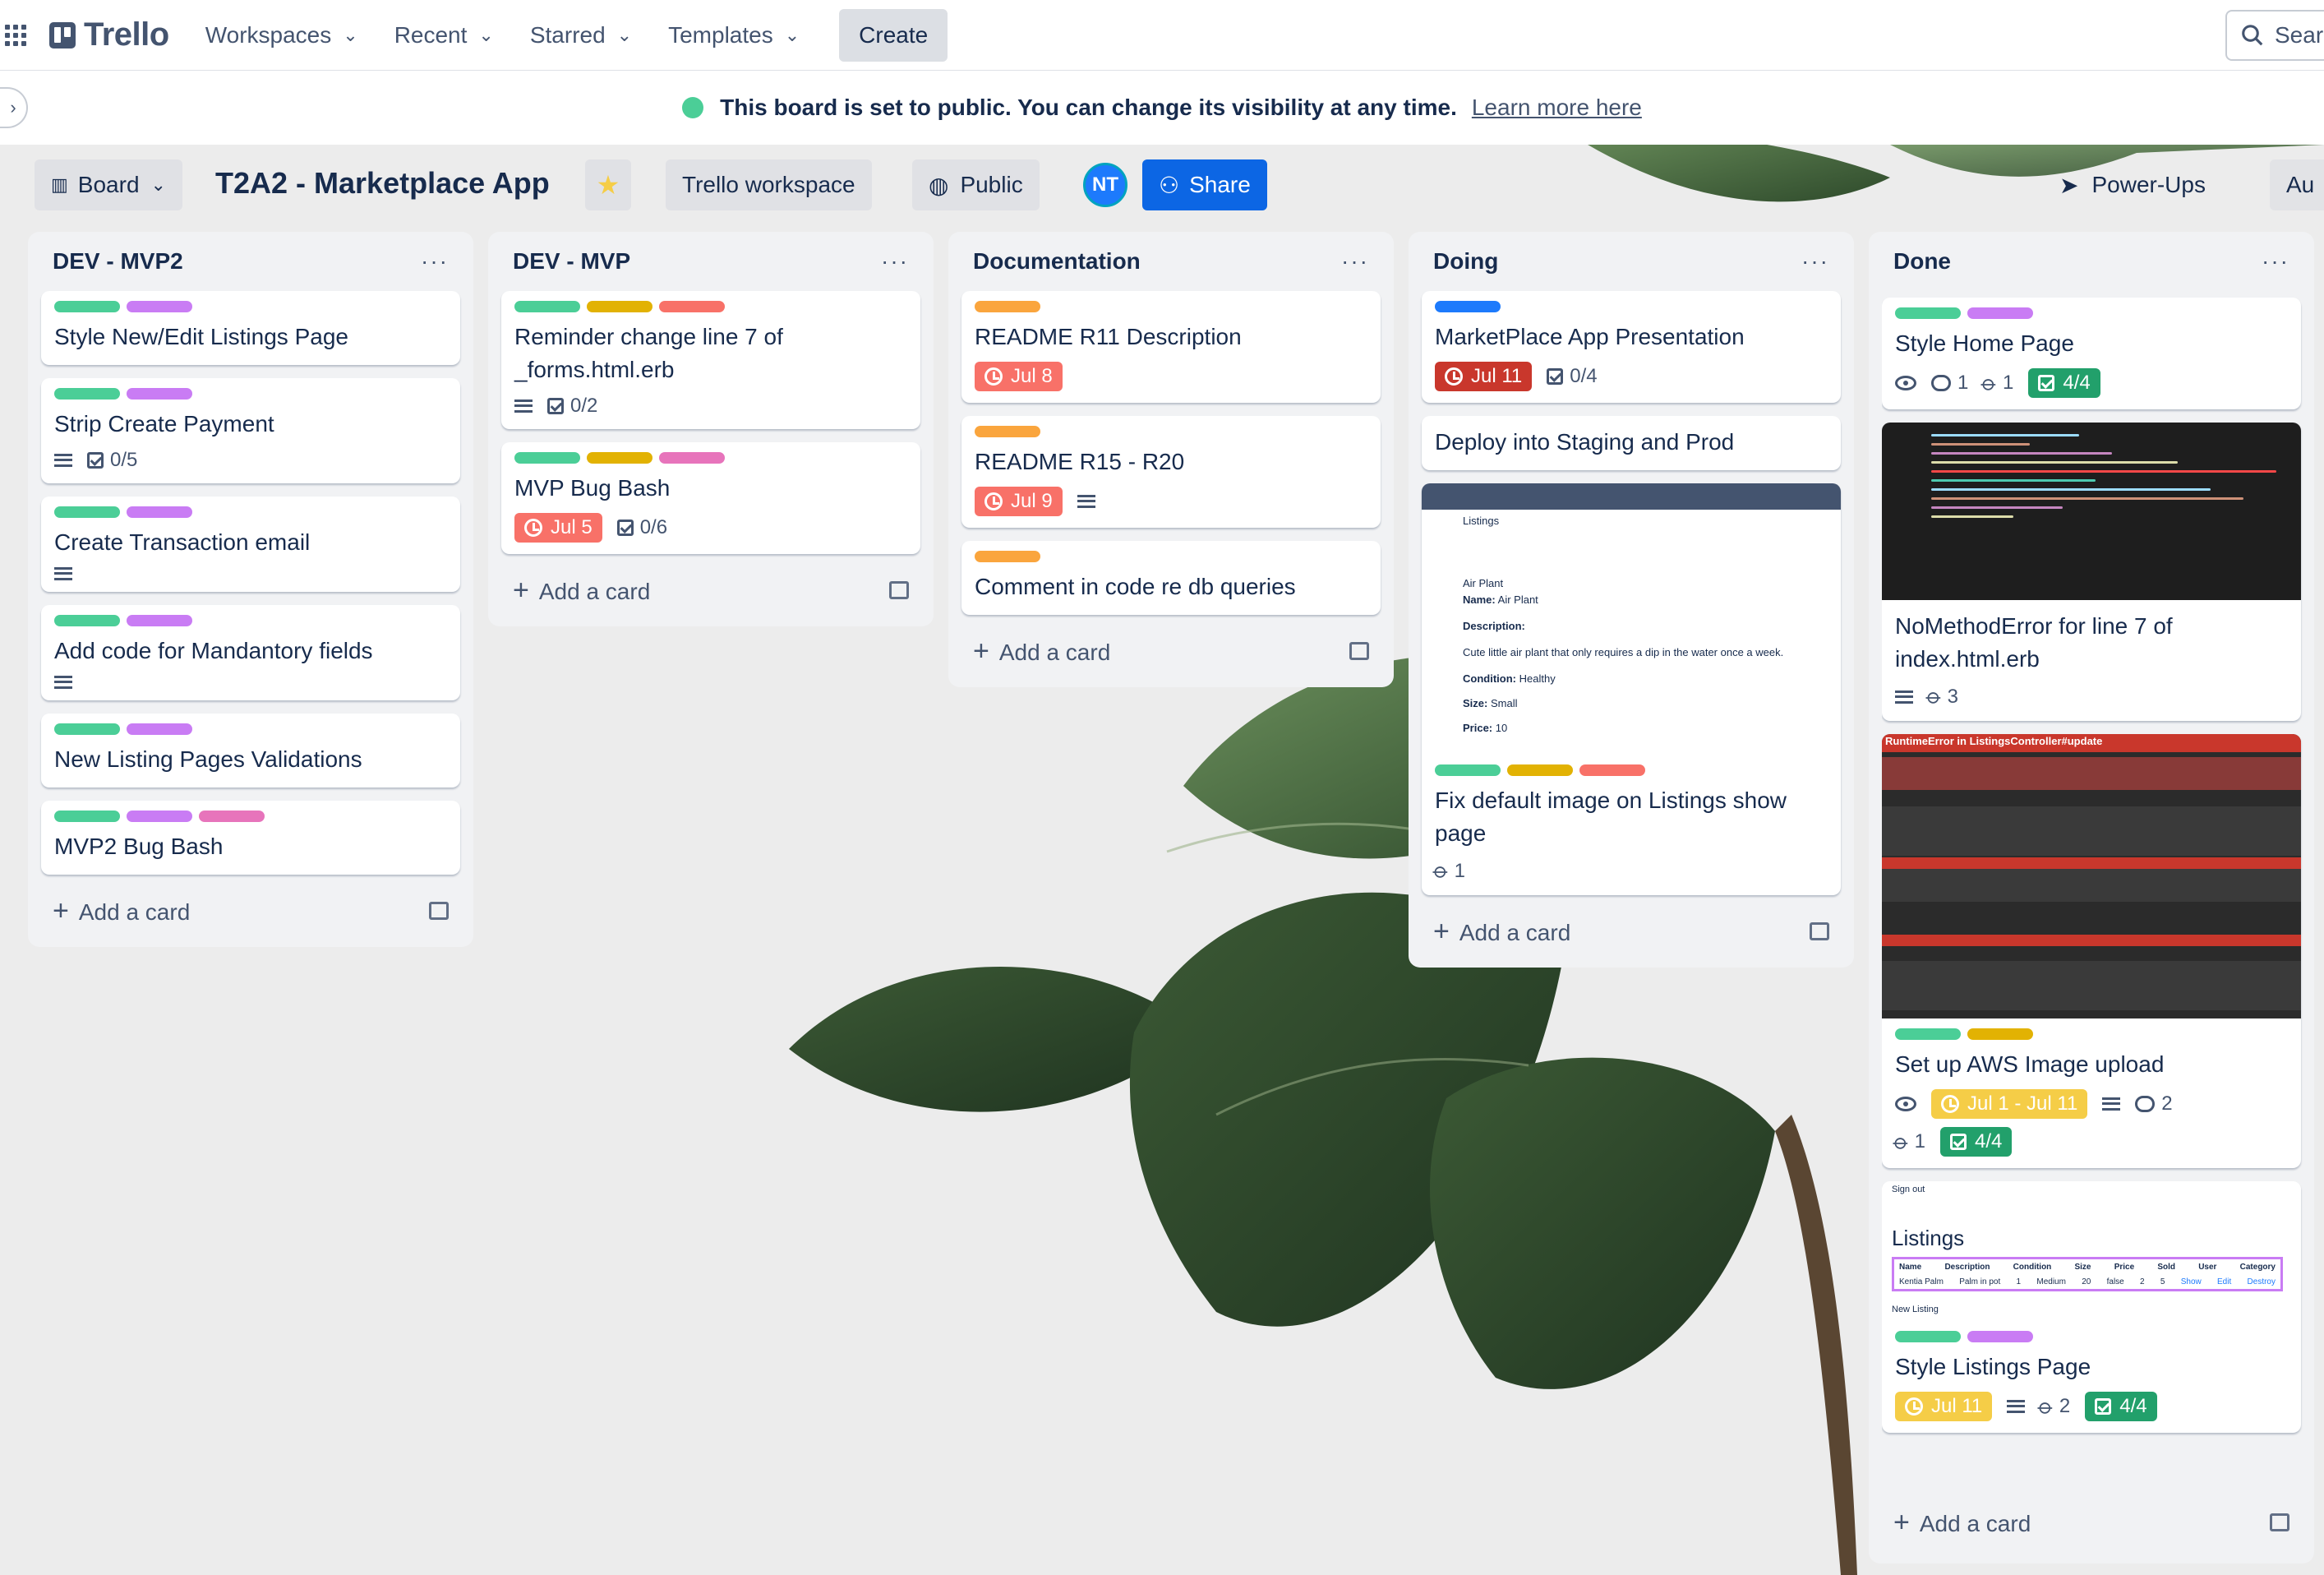 The image size is (2324, 1575). What do you see at coordinates (250, 838) in the screenshot?
I see `card: MVP2 Bug Bash` at bounding box center [250, 838].